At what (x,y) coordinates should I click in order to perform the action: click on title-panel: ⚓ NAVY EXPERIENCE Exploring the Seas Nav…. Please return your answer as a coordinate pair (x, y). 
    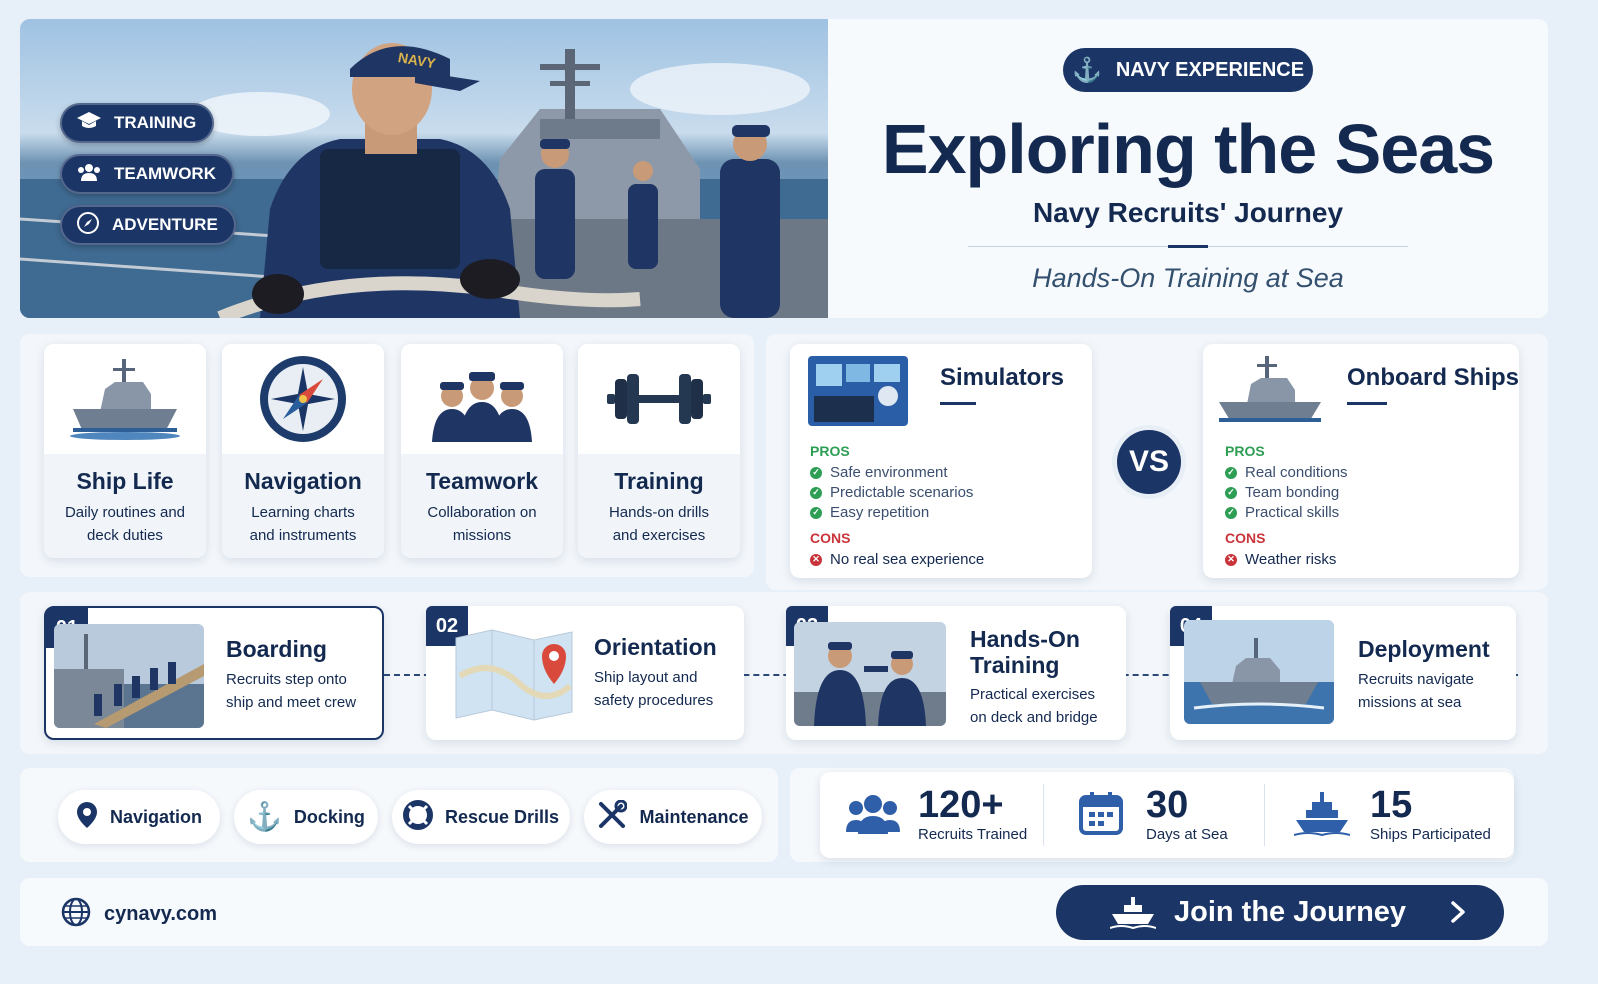
    Looking at the image, I should click on (1188, 168).